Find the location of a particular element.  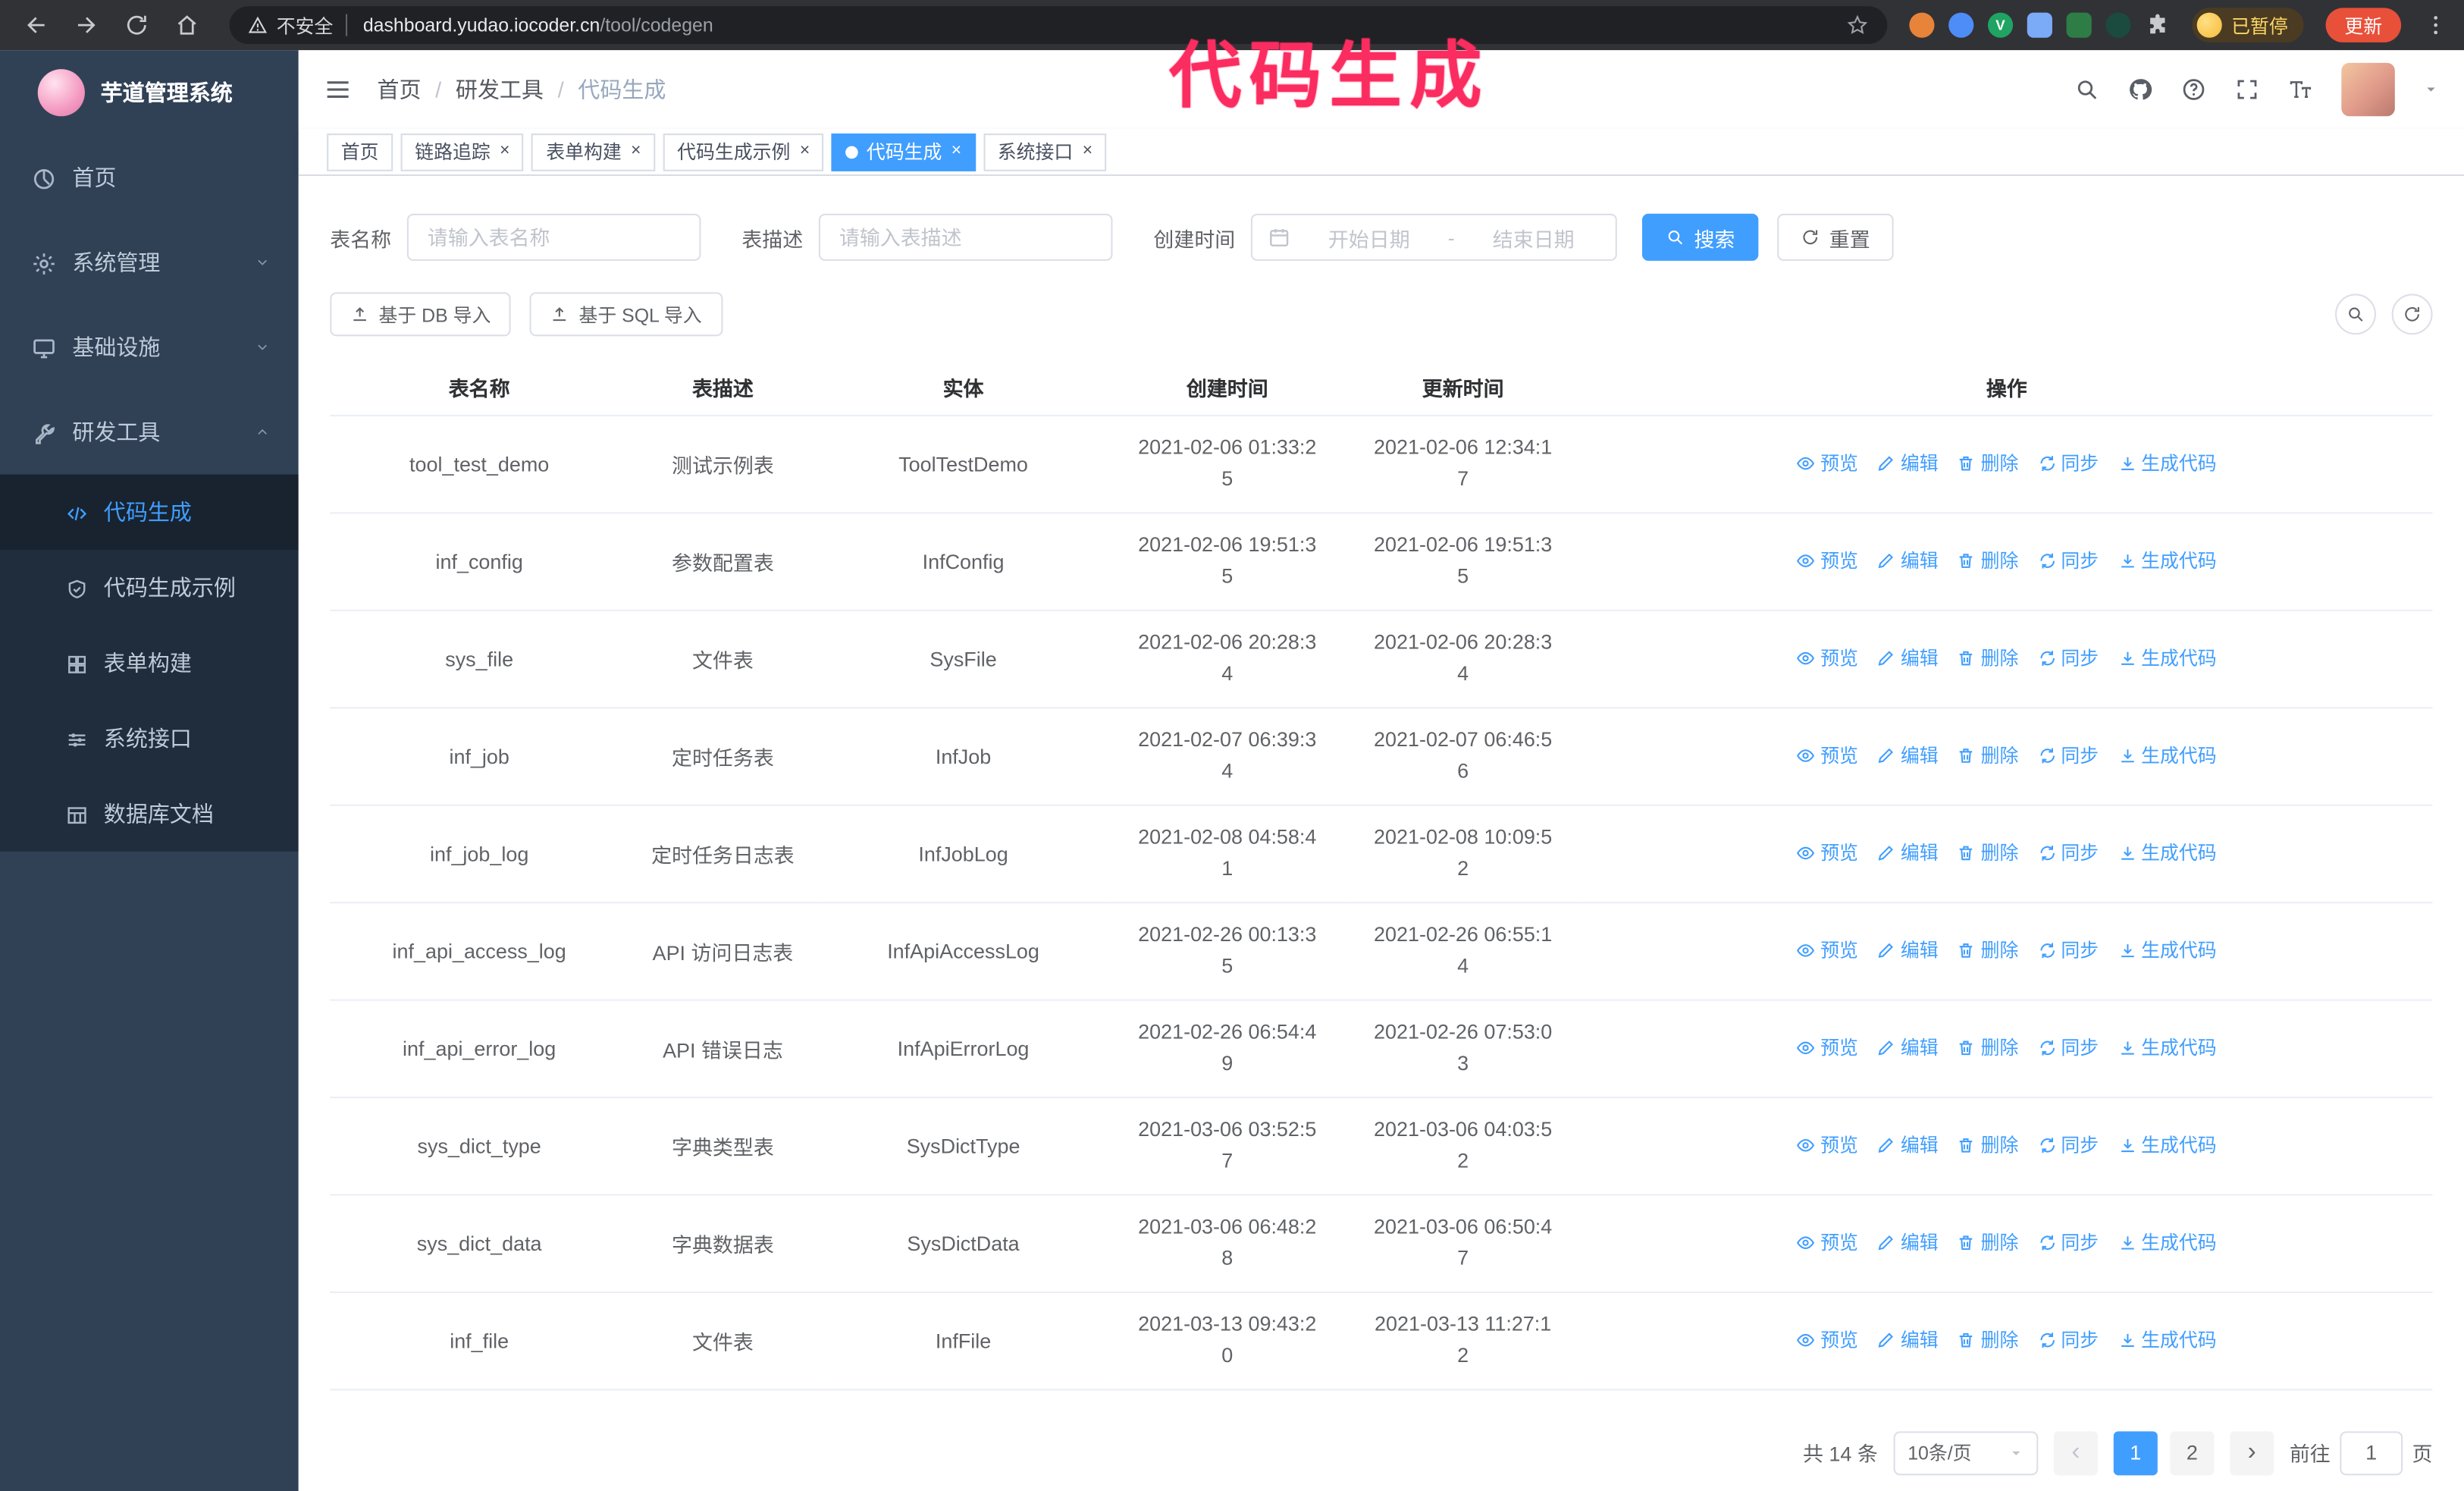

back-button is located at coordinates (36, 25).